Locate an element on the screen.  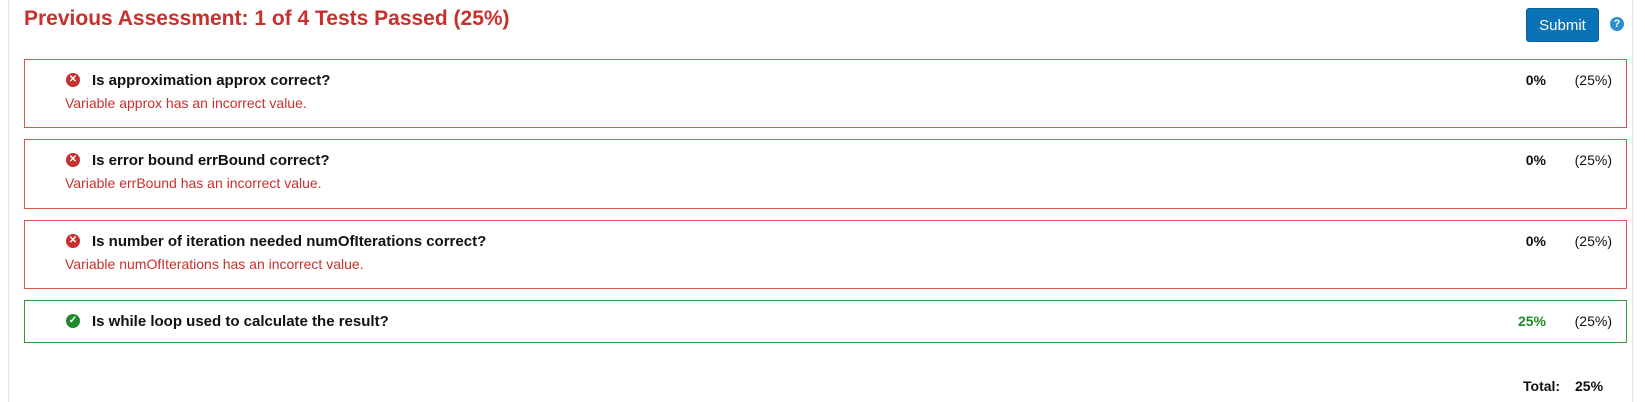
help-icon: ? is located at coordinates (1617, 24).